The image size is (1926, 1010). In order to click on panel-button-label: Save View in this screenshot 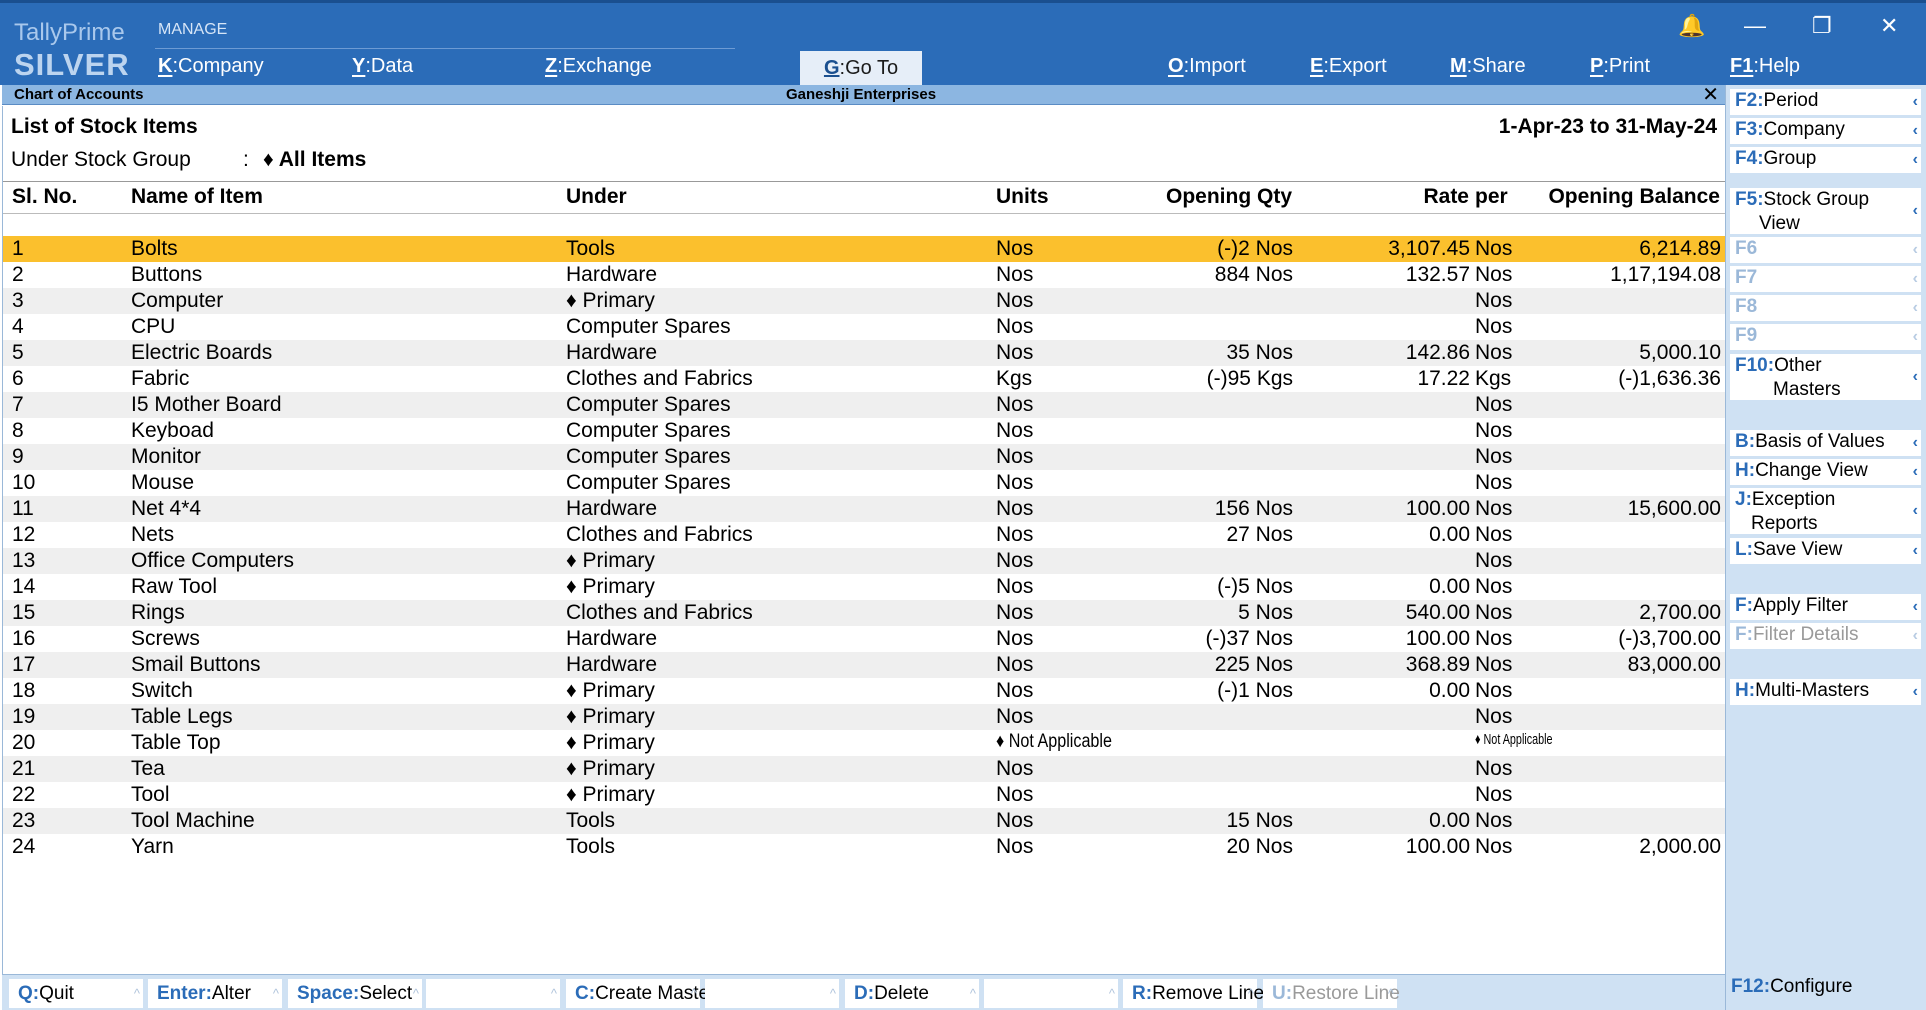, I will do `click(1797, 549)`.